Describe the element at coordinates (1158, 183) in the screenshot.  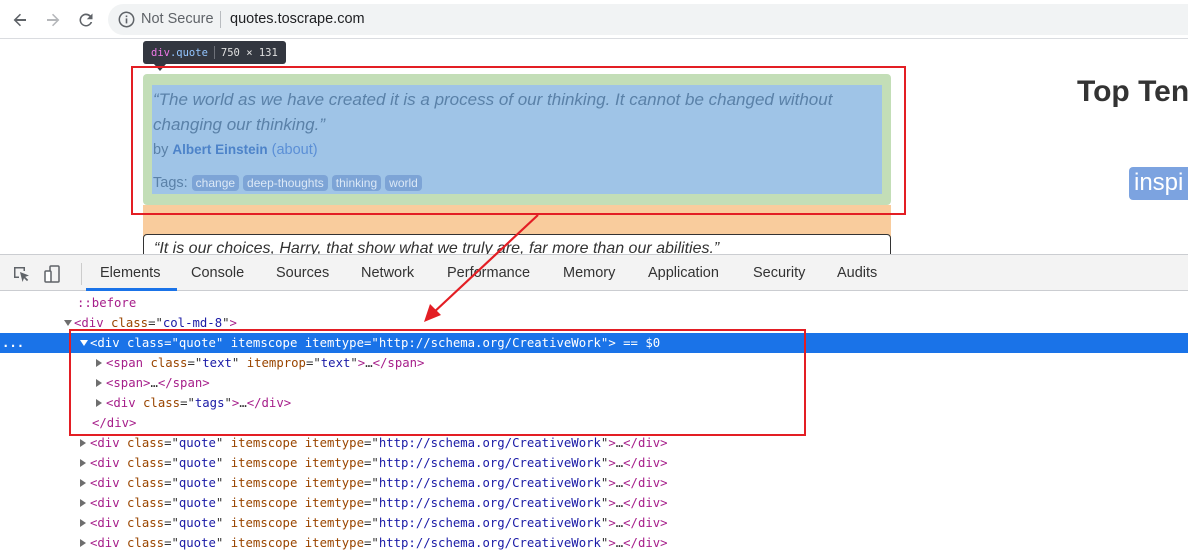
I see `sidebar-tag-inspirational: inspi` at that location.